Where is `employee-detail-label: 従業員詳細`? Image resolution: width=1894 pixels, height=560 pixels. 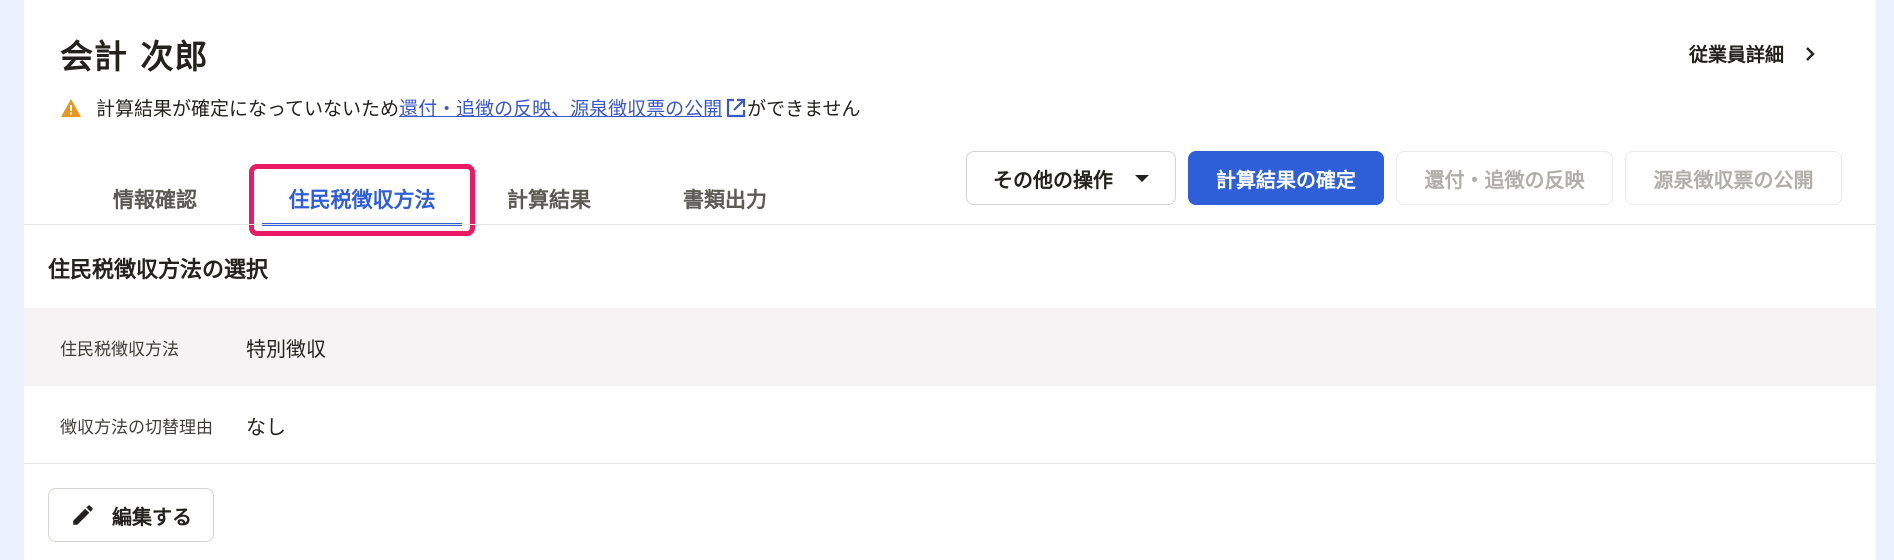
employee-detail-label: 従業員詳細 is located at coordinates (1736, 55).